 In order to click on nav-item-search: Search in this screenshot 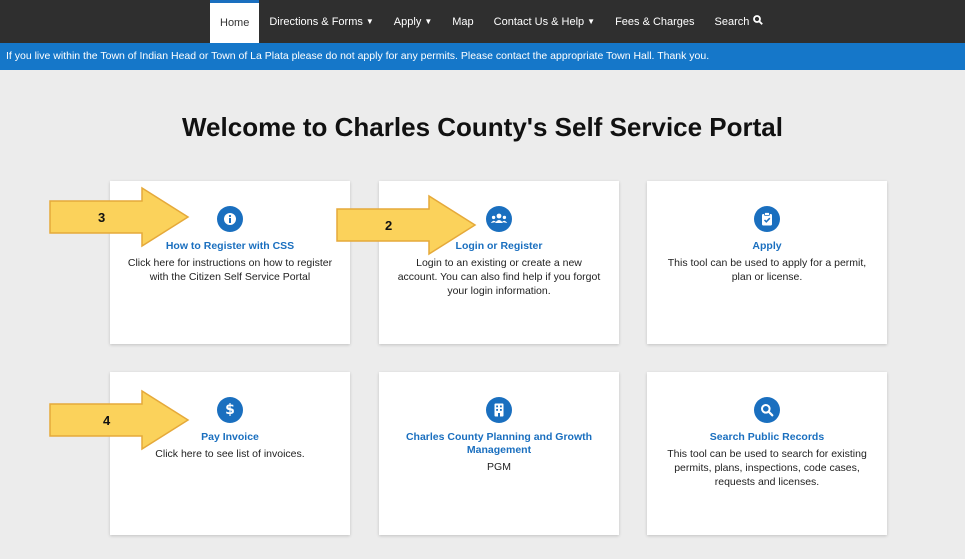, I will do `click(739, 21)`.